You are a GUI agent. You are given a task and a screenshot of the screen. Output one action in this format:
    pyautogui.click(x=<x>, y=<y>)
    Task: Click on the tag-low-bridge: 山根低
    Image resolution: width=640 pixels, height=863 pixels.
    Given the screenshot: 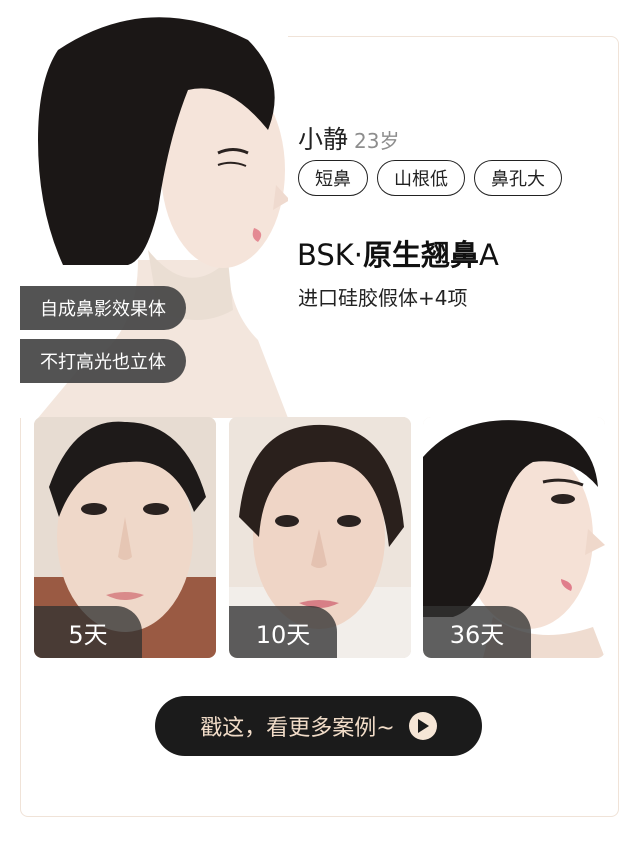 What is the action you would take?
    pyautogui.click(x=421, y=178)
    